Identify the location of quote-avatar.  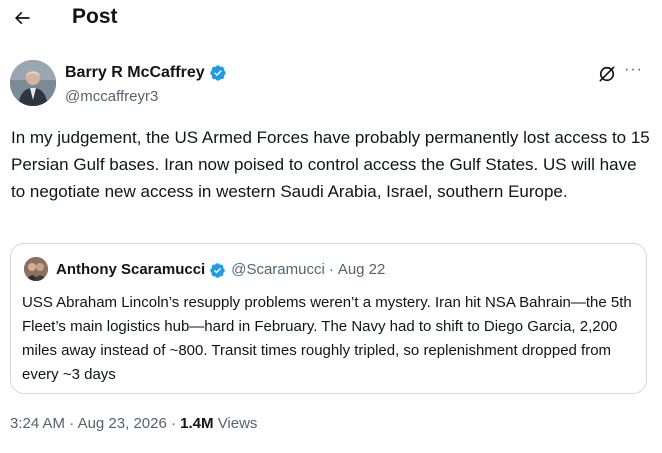
(36, 269).